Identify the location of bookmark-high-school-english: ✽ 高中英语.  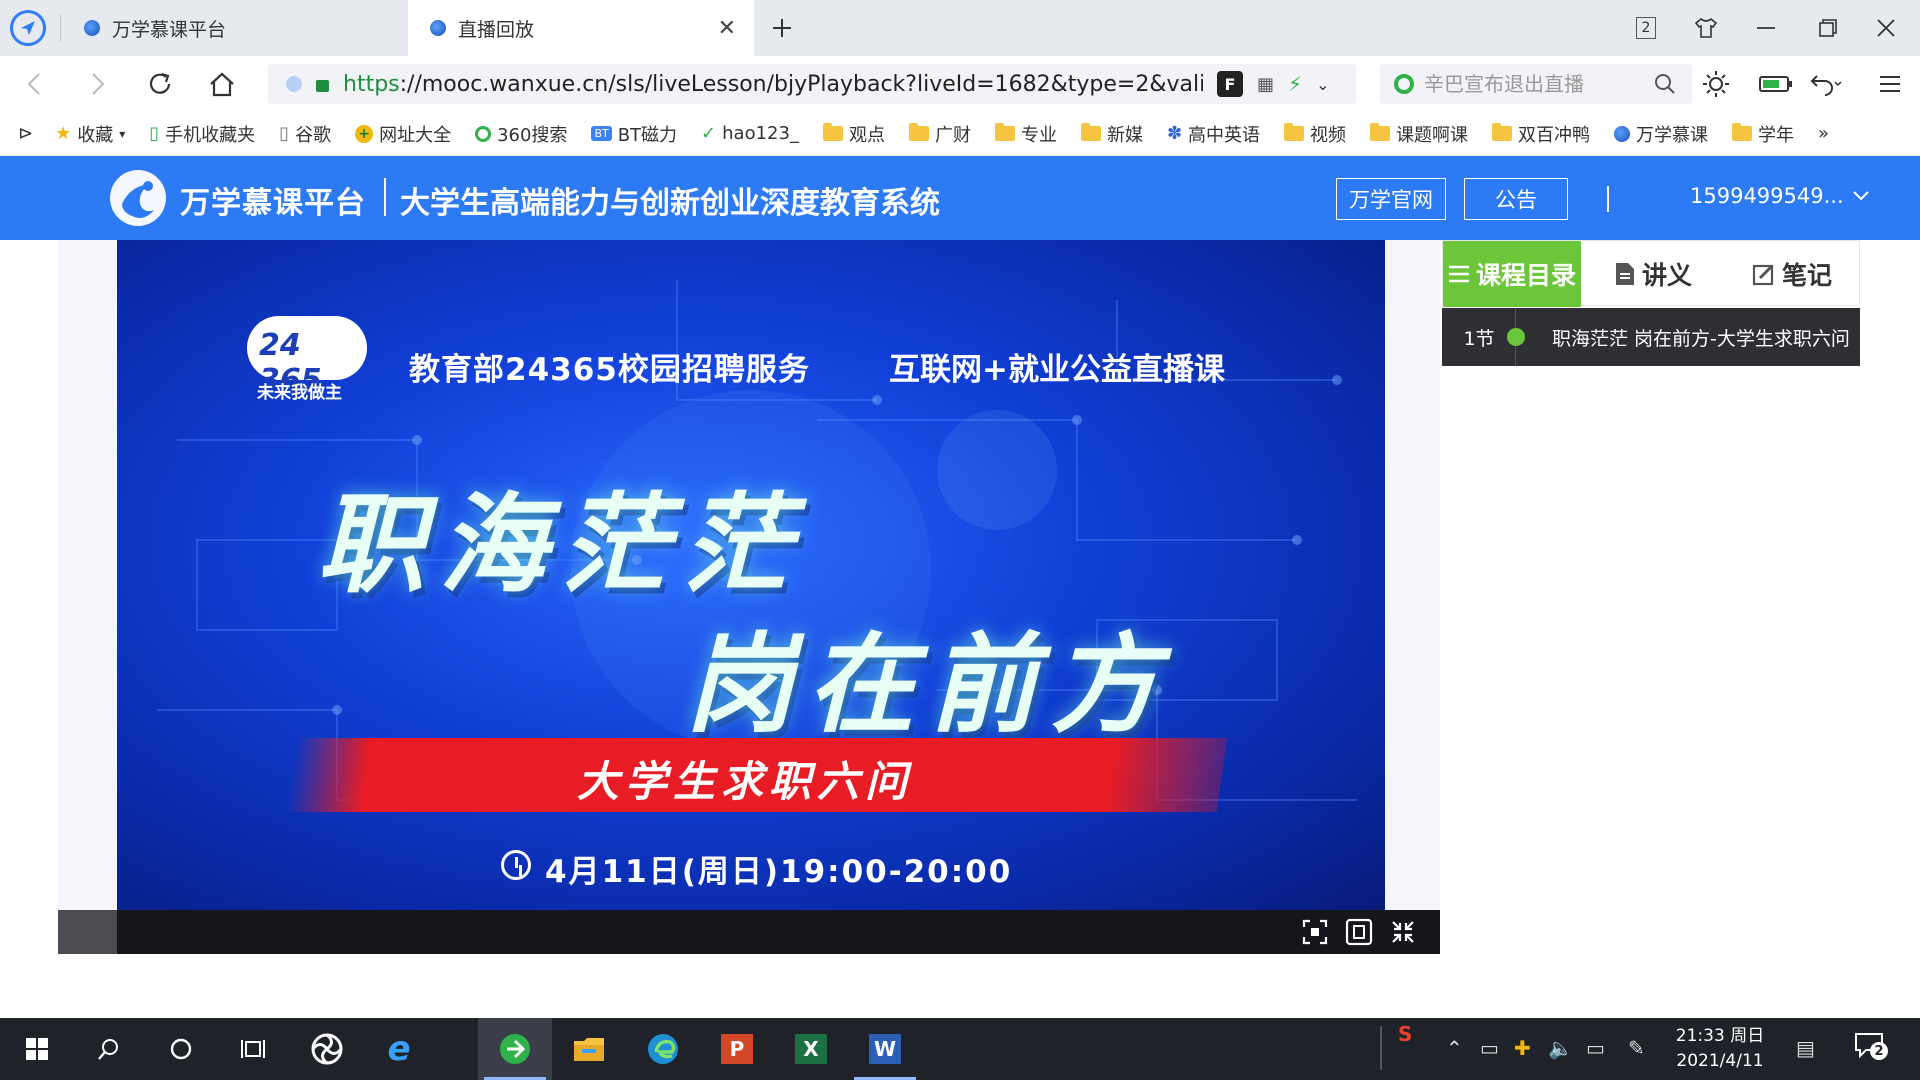
(1213, 134).